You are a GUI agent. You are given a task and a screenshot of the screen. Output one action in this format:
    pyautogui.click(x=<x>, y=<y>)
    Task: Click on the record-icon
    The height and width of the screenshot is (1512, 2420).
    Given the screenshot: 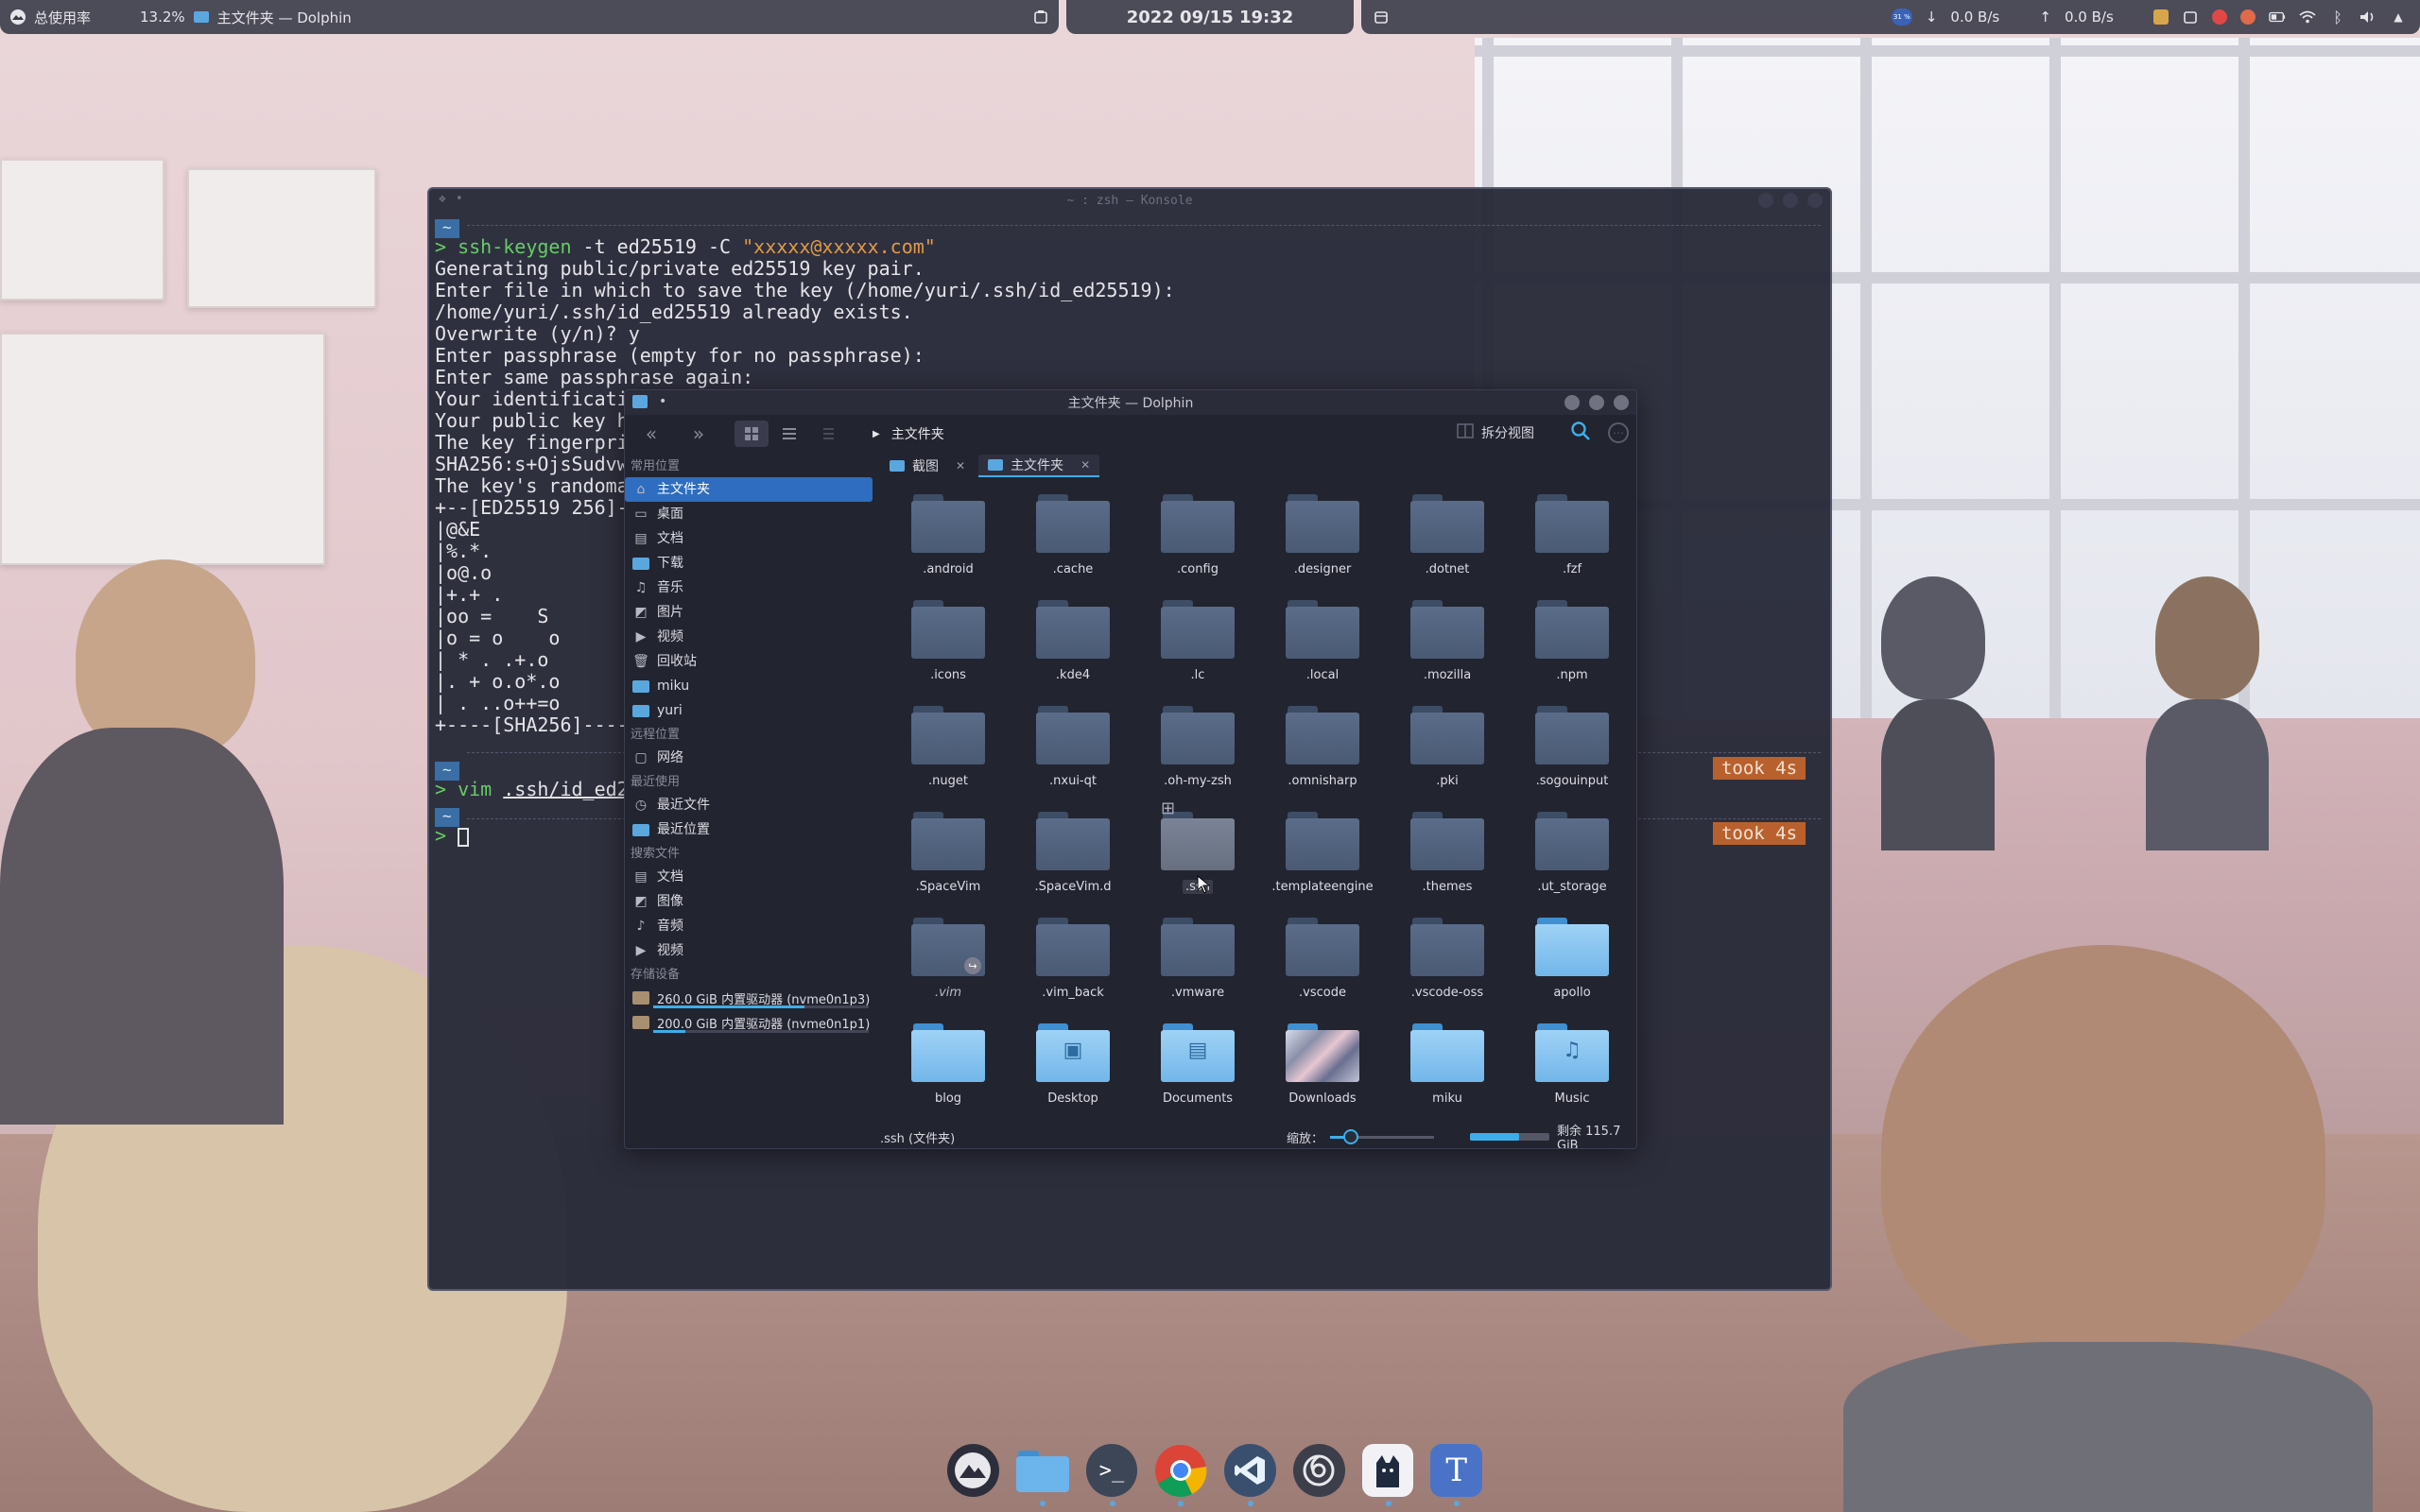 What is the action you would take?
    pyautogui.click(x=2219, y=17)
    